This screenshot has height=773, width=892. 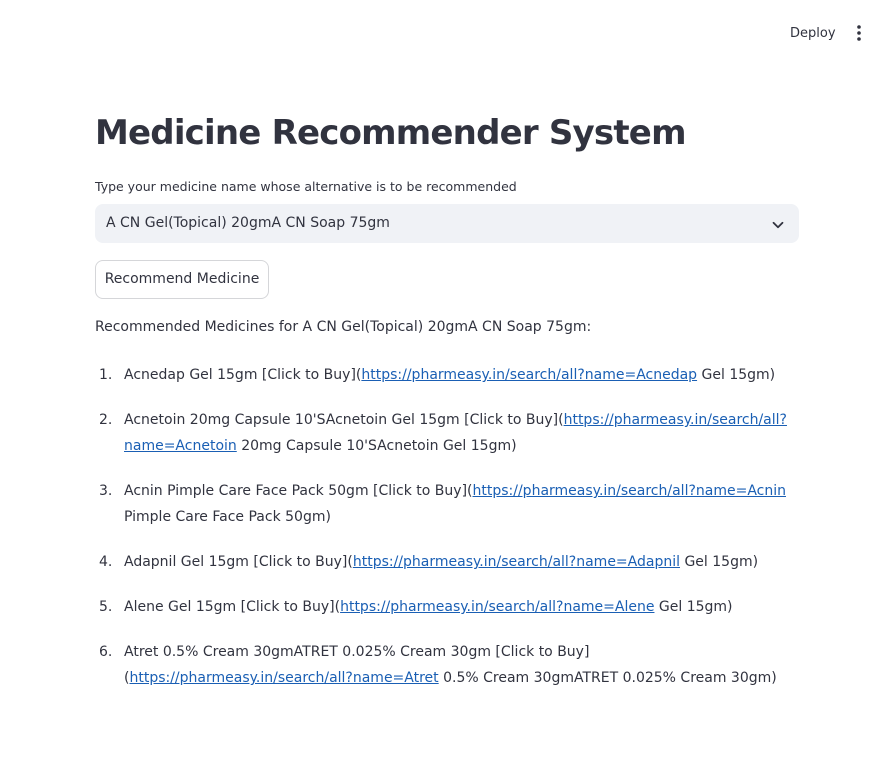 I want to click on list-number: 5., so click(x=106, y=607).